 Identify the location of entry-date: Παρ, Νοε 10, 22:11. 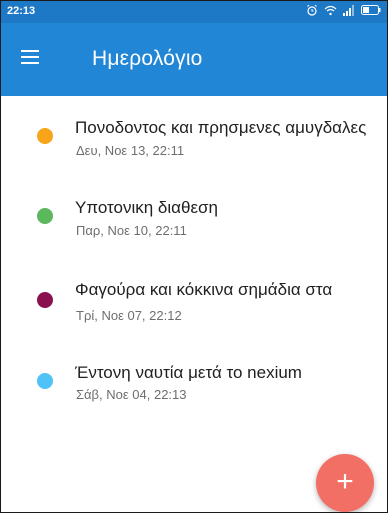
(131, 230).